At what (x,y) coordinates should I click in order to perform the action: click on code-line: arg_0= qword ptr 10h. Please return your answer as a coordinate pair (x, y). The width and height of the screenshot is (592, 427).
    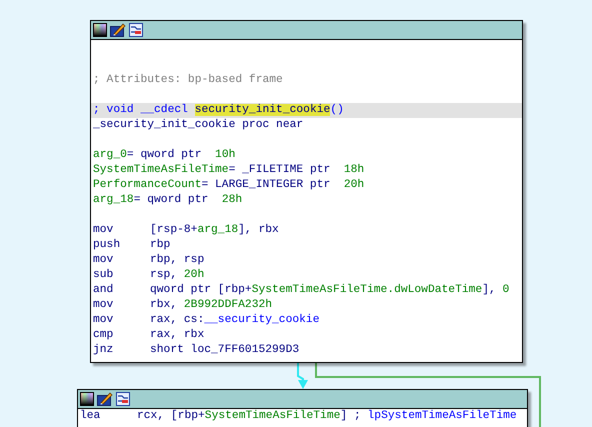
    Looking at the image, I should click on (164, 155).